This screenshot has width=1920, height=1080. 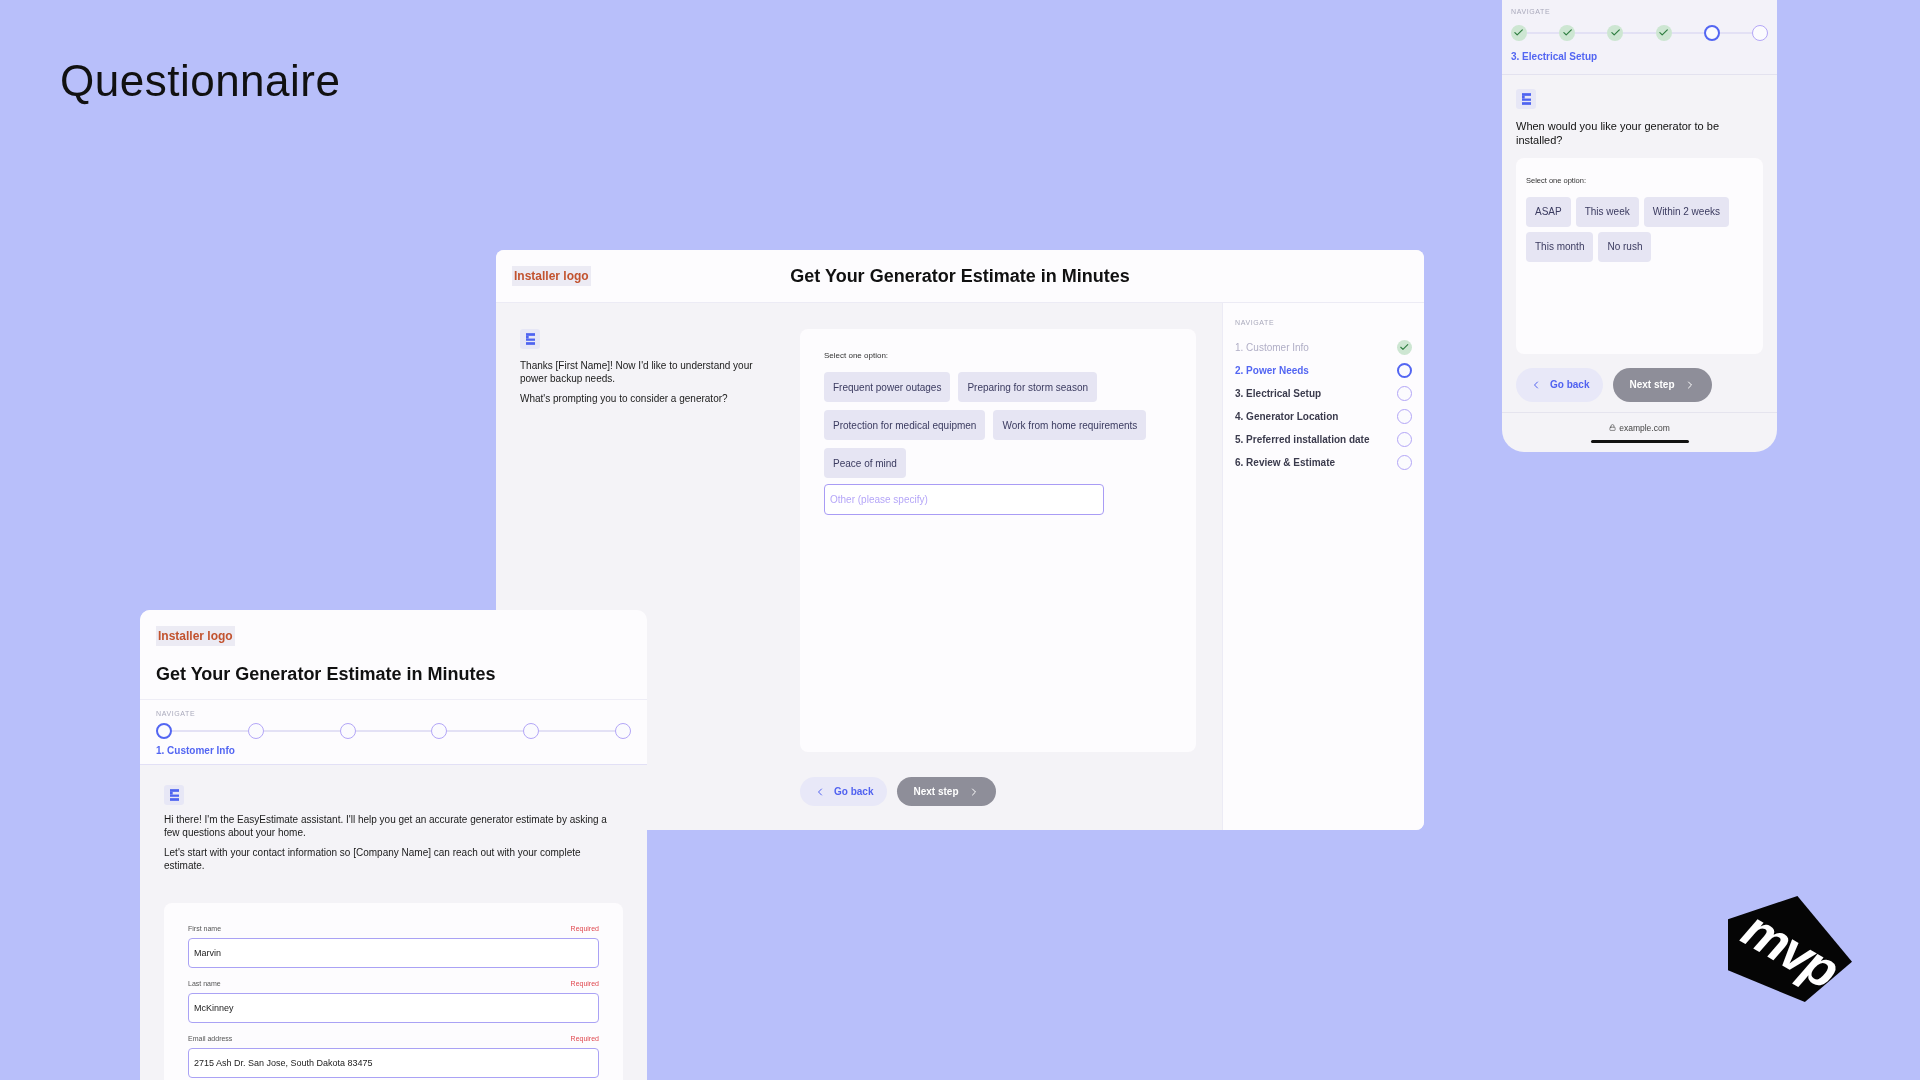 I want to click on assistant-message: Thanks [First Name]! Now I'd like to understand your power backup needs., so click(x=637, y=372).